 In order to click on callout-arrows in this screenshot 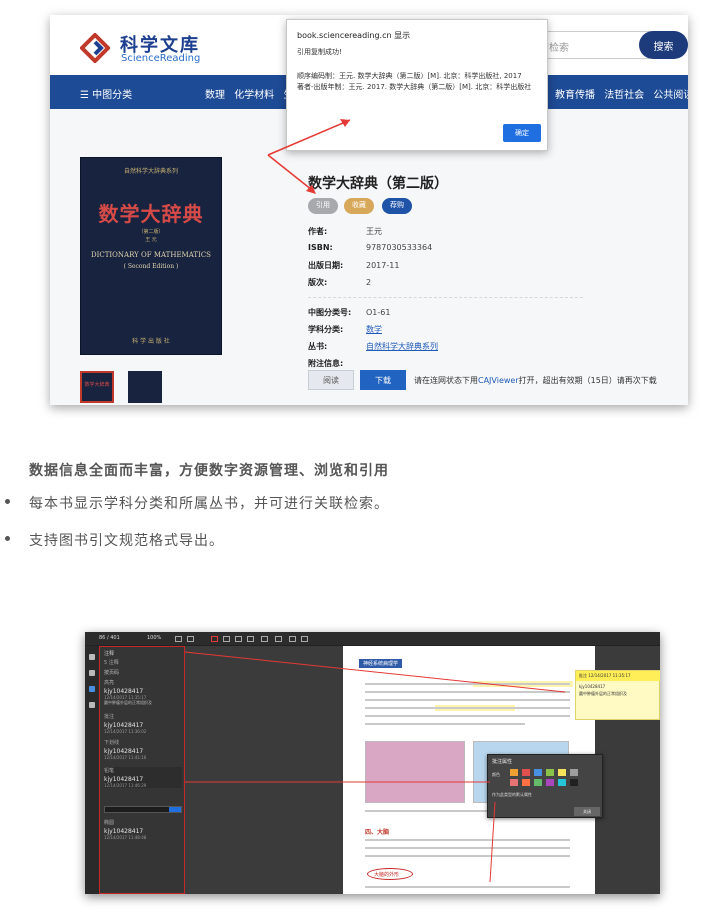, I will do `click(309, 156)`.